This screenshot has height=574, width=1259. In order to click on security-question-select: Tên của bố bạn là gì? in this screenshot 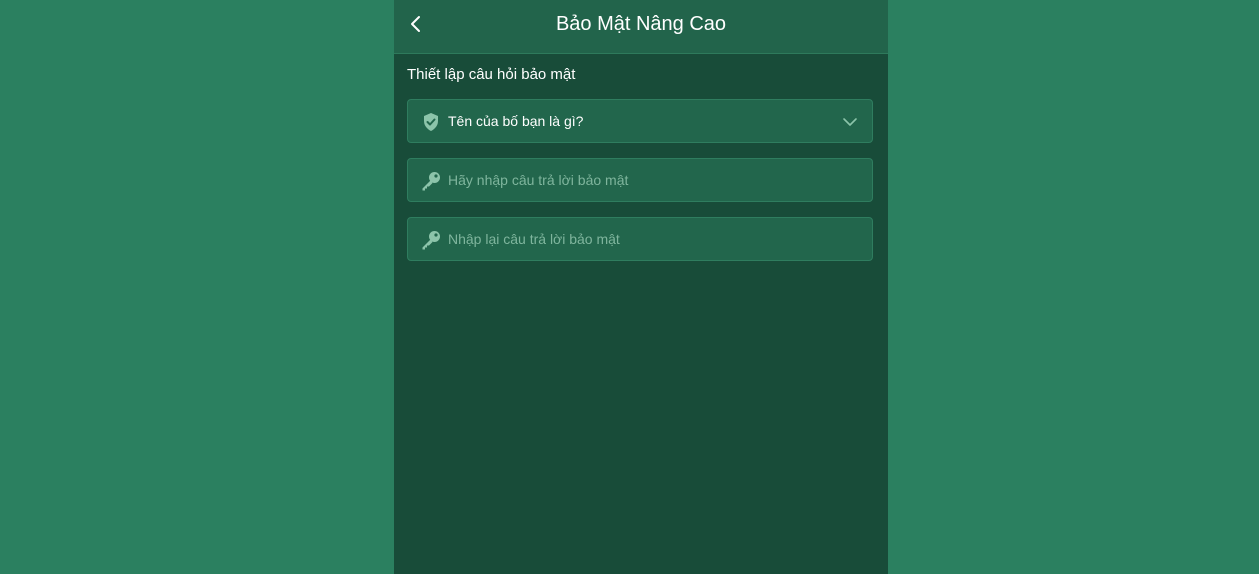, I will do `click(640, 121)`.